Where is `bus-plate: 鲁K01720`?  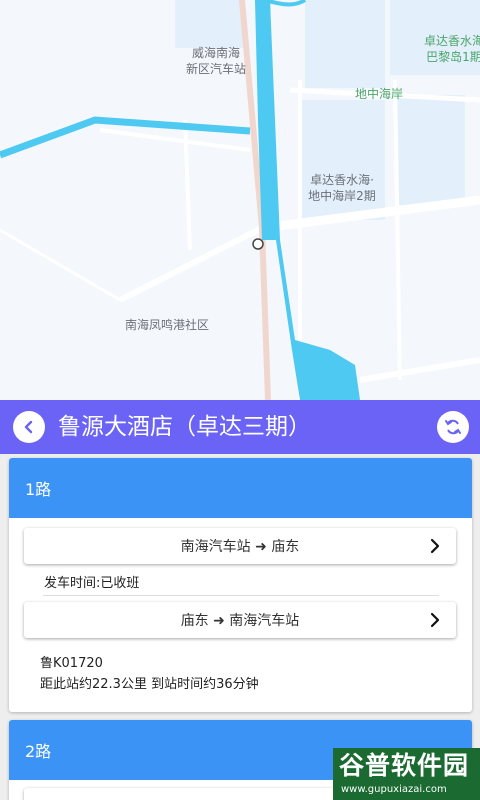
bus-plate: 鲁K01720 is located at coordinates (71, 663).